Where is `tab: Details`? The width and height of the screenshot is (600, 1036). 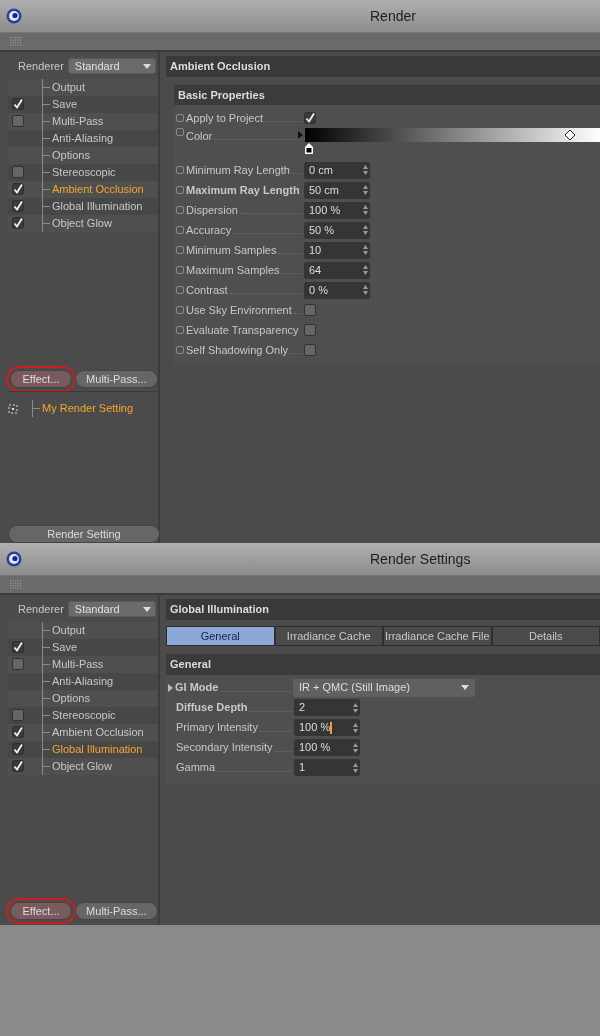 tab: Details is located at coordinates (545, 635).